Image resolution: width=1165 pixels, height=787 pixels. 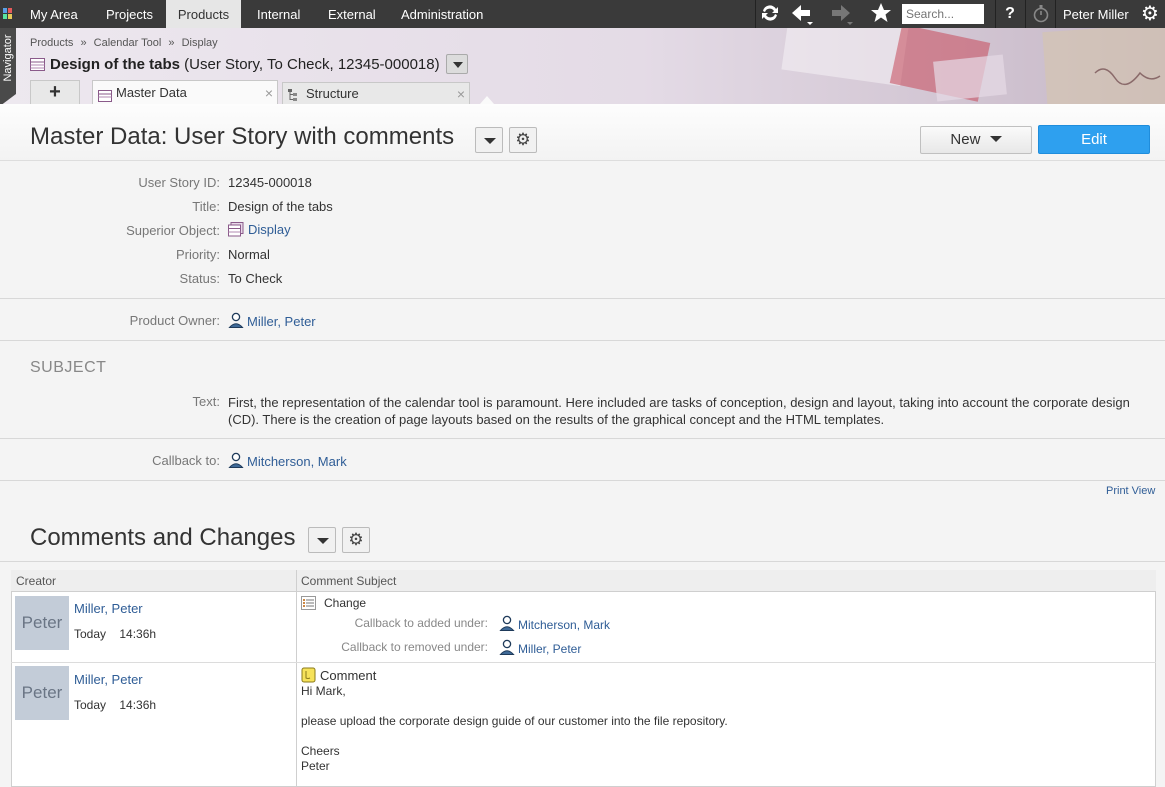 I want to click on callback-added-value: Mitcherson, Mark, so click(x=554, y=623).